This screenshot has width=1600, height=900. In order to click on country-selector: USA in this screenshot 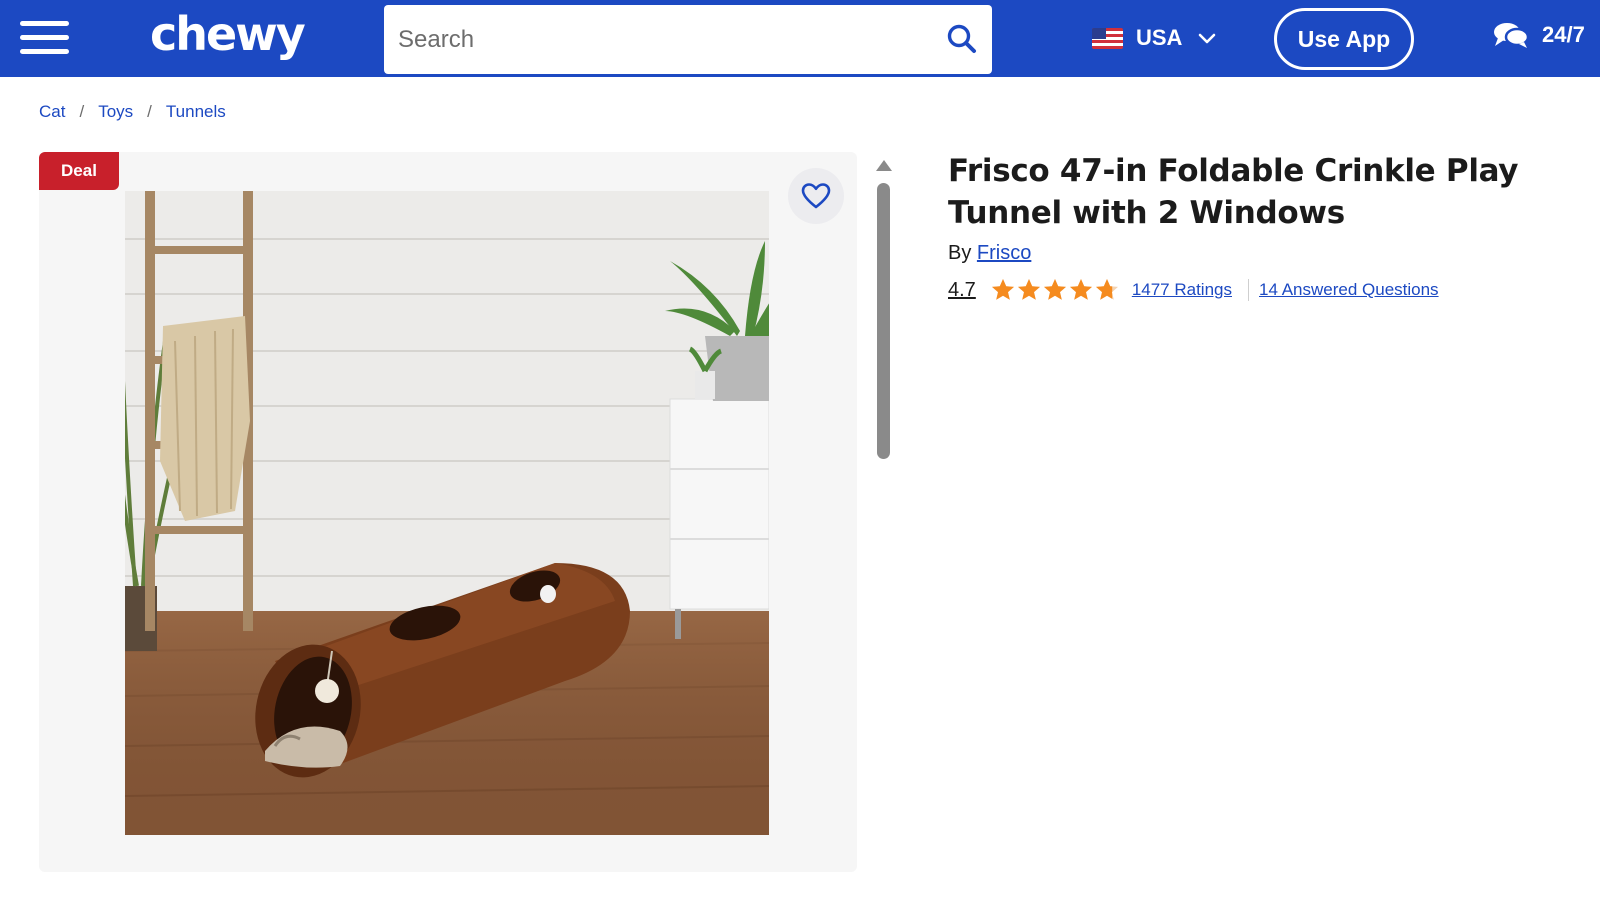, I will do `click(1155, 38)`.